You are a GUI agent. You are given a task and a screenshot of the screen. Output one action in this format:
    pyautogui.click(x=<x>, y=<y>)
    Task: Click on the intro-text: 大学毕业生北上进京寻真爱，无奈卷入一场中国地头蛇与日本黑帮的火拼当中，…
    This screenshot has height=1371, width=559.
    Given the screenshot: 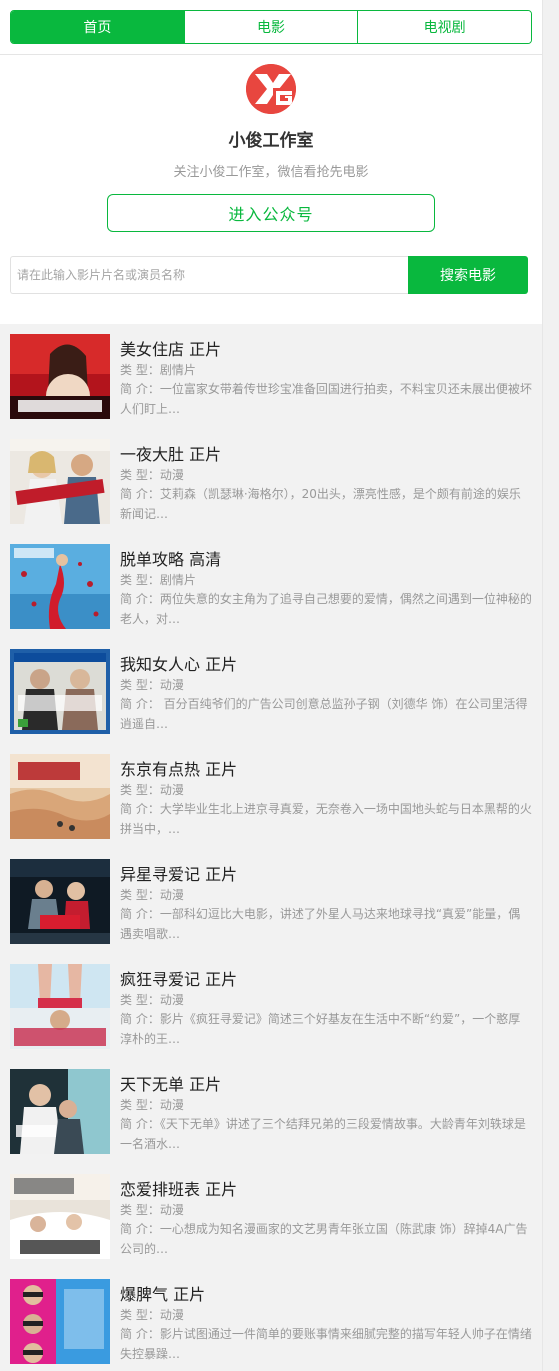 What is the action you would take?
    pyautogui.click(x=326, y=819)
    